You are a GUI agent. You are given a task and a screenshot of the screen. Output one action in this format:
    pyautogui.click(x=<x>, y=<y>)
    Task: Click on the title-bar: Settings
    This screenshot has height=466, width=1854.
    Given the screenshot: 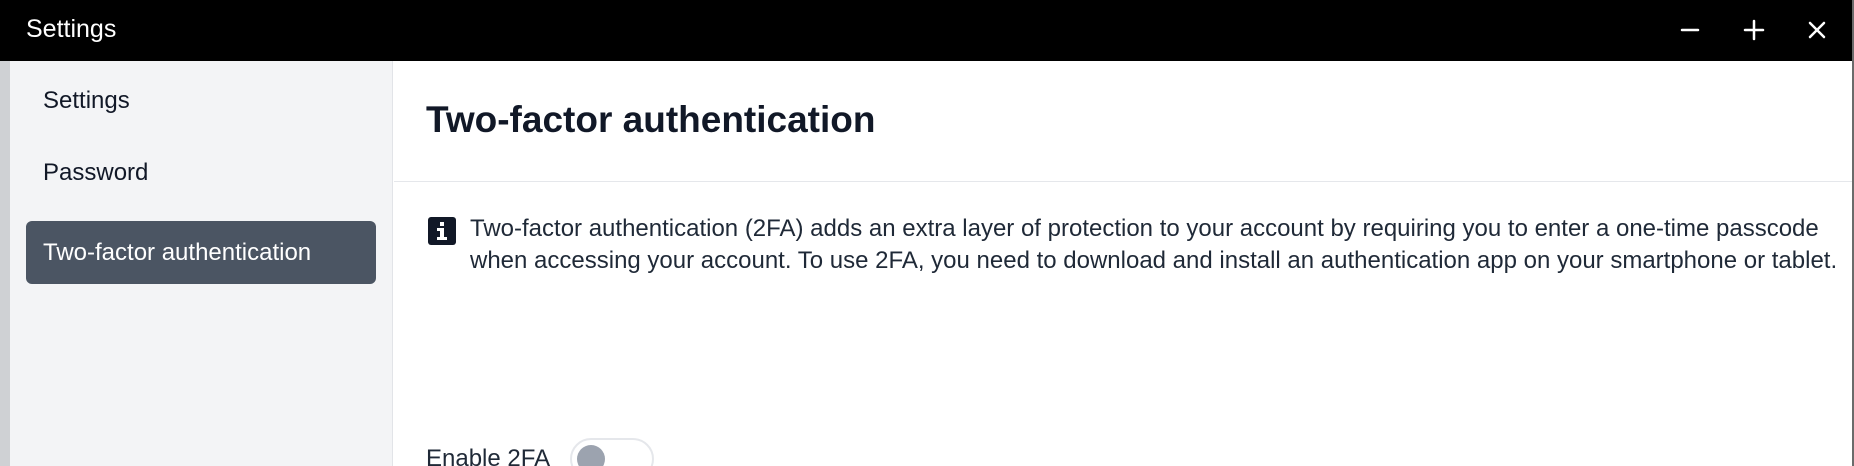 What is the action you would take?
    pyautogui.click(x=926, y=30)
    